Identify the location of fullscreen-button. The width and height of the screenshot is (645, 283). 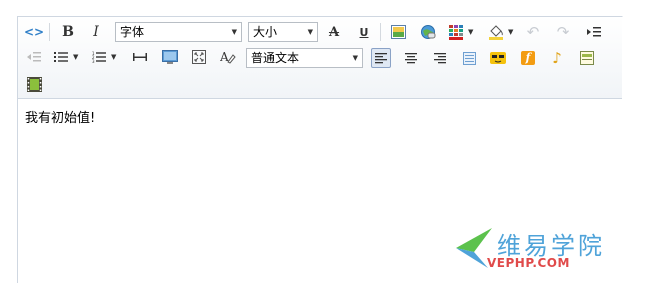
(199, 57).